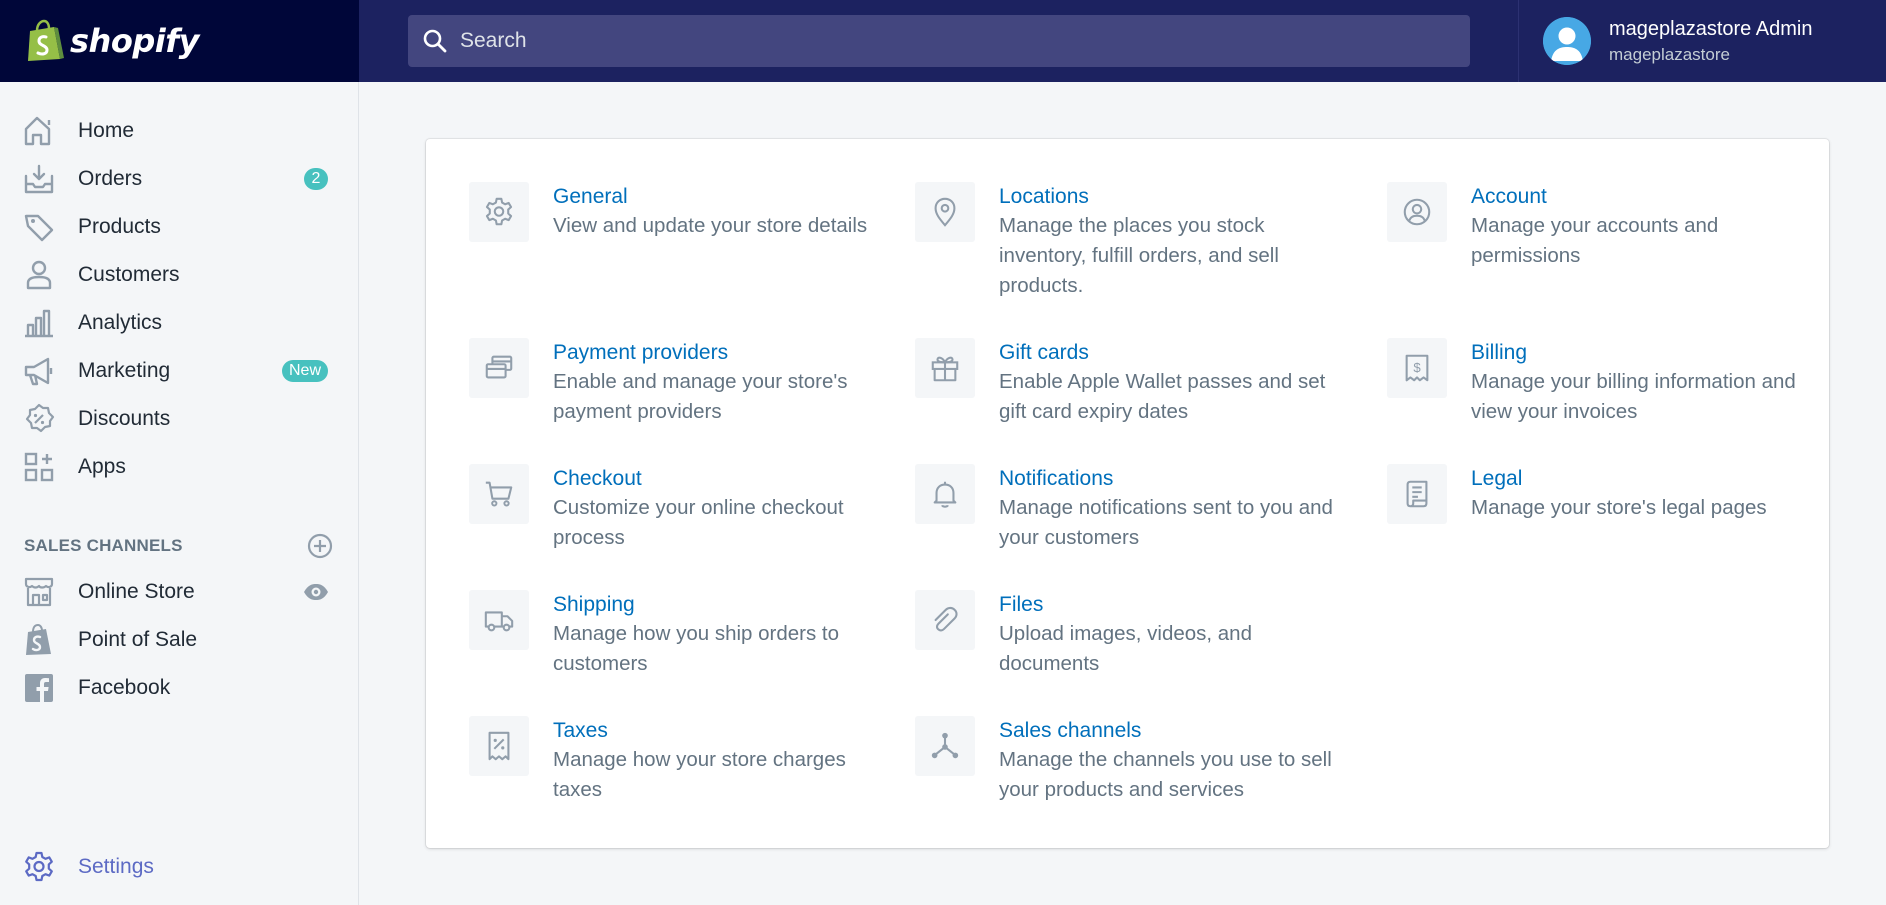 The height and width of the screenshot is (905, 1886). I want to click on setting-title: Shipping, so click(723, 605).